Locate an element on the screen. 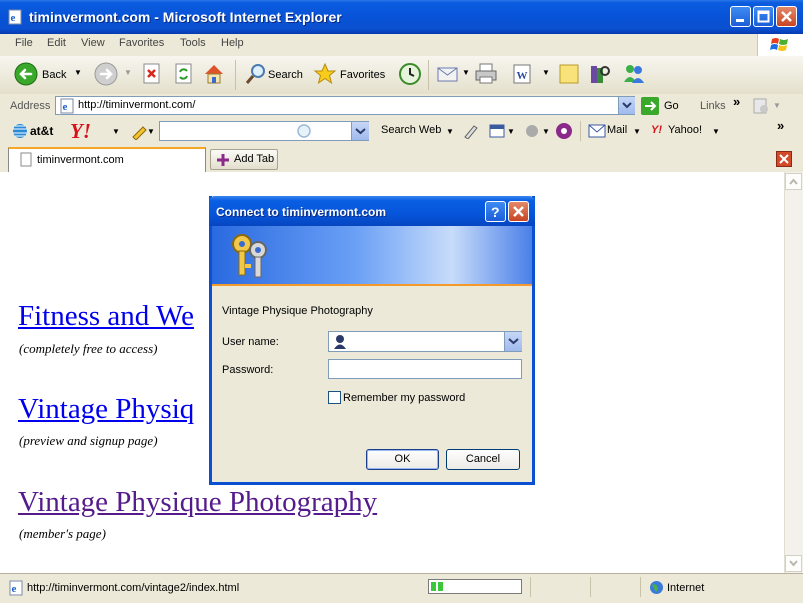 This screenshot has width=803, height=603. cancel-button: Cancel is located at coordinates (483, 459).